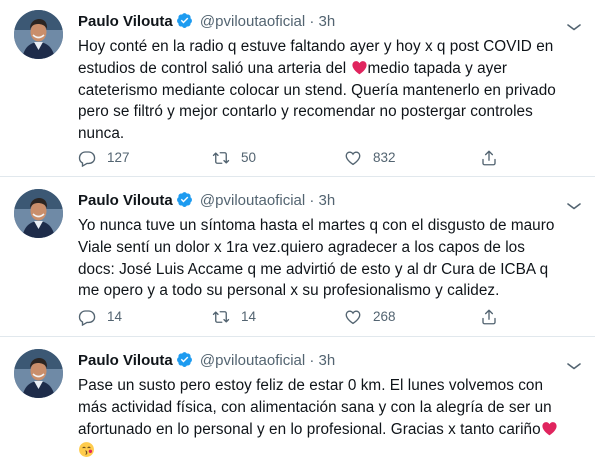 Image resolution: width=595 pixels, height=465 pixels. Describe the element at coordinates (118, 157) in the screenshot. I see `reply-count: 127` at that location.